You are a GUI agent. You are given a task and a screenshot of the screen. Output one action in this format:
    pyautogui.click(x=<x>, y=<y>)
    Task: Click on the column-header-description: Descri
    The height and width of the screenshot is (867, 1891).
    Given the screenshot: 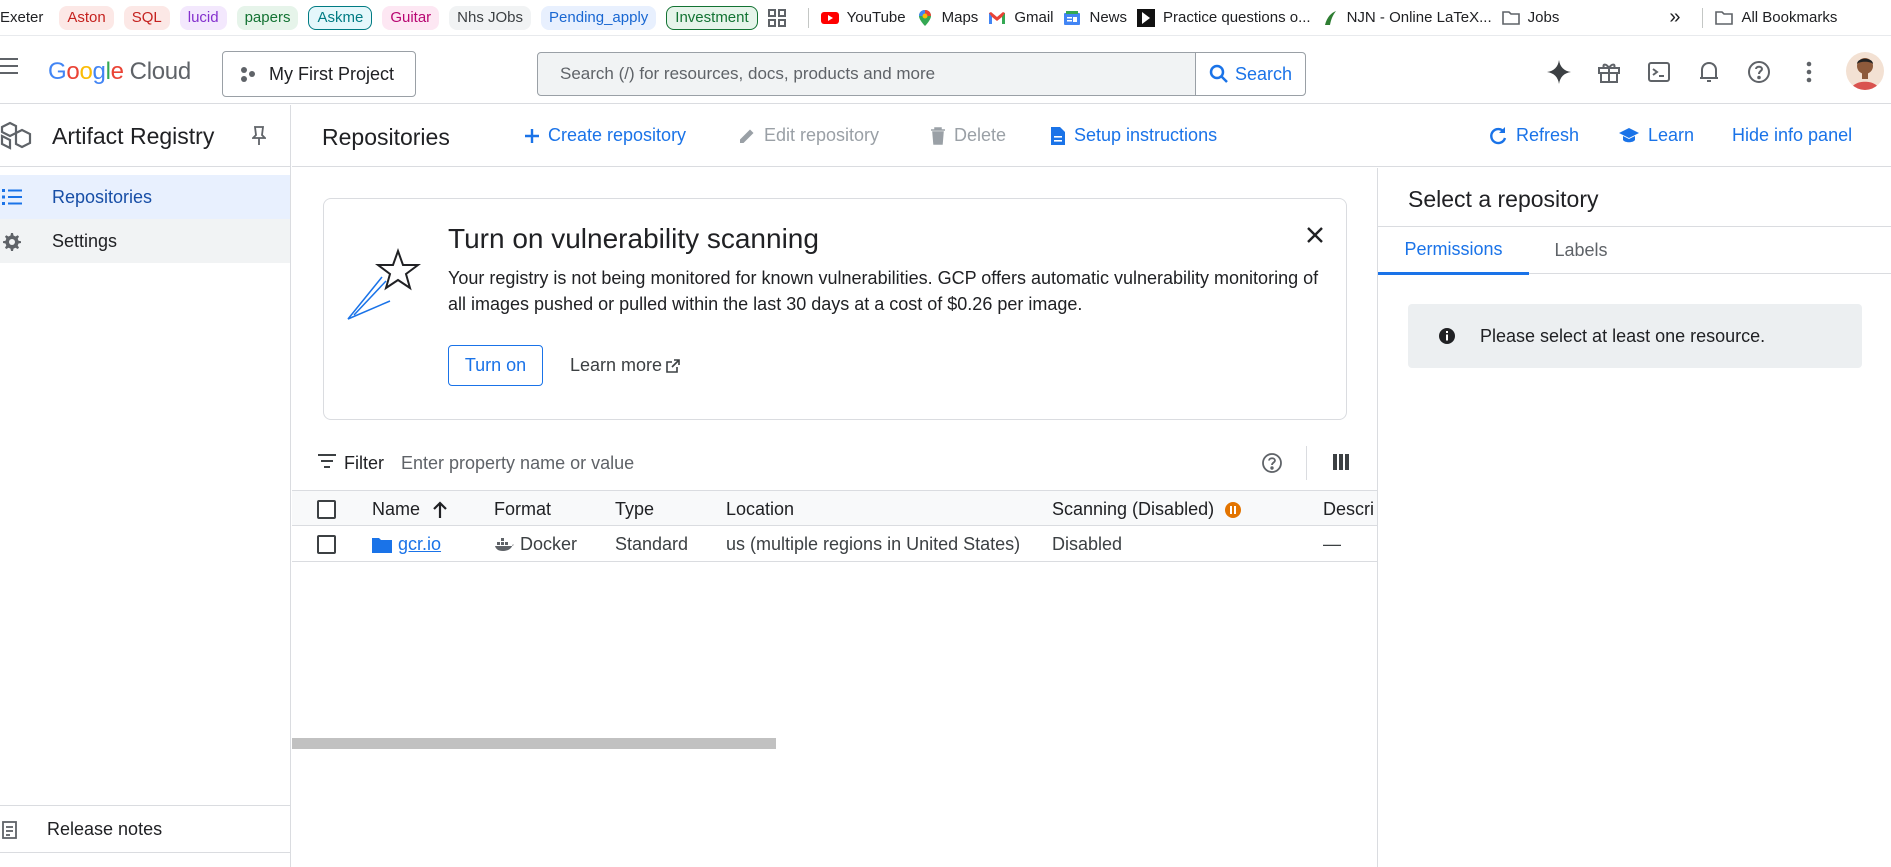 What is the action you would take?
    pyautogui.click(x=1348, y=509)
    